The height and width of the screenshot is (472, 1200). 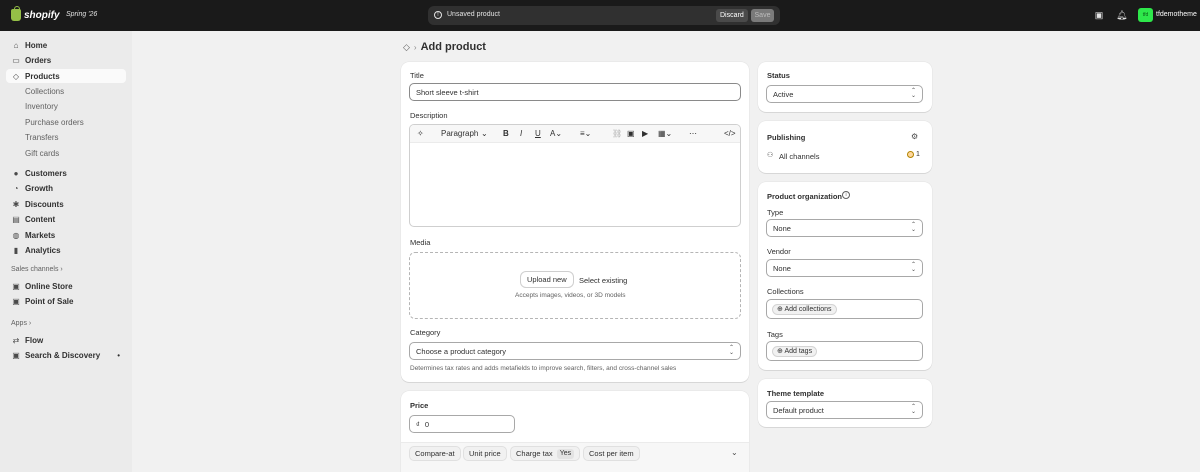 What do you see at coordinates (42, 76) in the screenshot?
I see `sidebar-item-label: Products` at bounding box center [42, 76].